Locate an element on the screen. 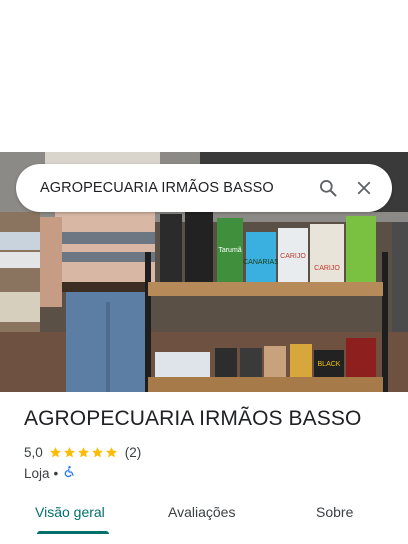  place-title: AGROPECUARIA IRMÃOS BASSO is located at coordinates (193, 418).